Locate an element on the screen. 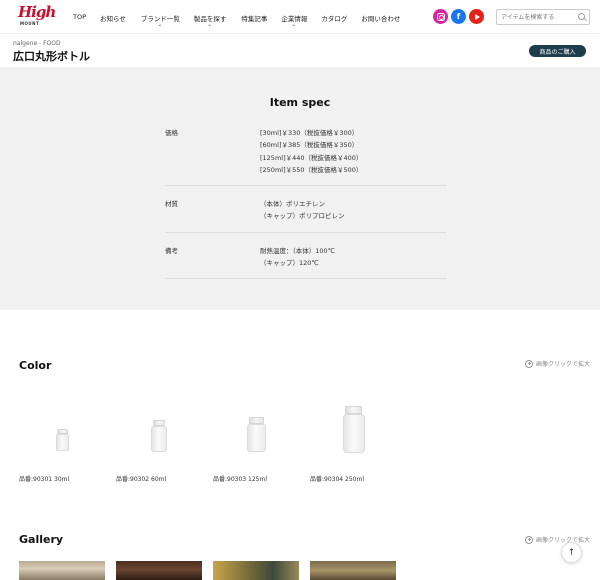 The height and width of the screenshot is (580, 600). instagram-icon is located at coordinates (440, 16).